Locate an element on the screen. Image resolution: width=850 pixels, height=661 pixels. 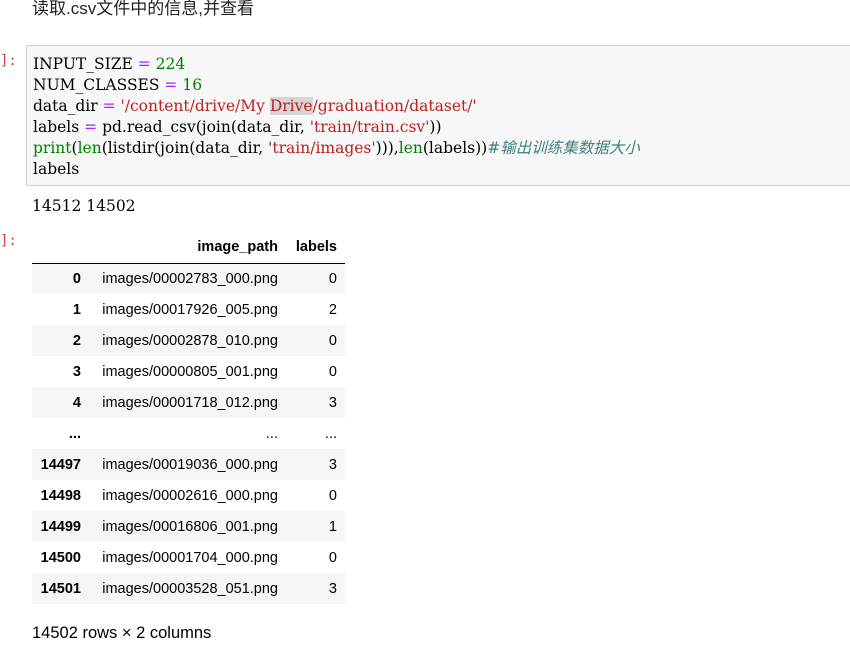
table-row: 1 images/00017926_005.png 2 is located at coordinates (188, 309).